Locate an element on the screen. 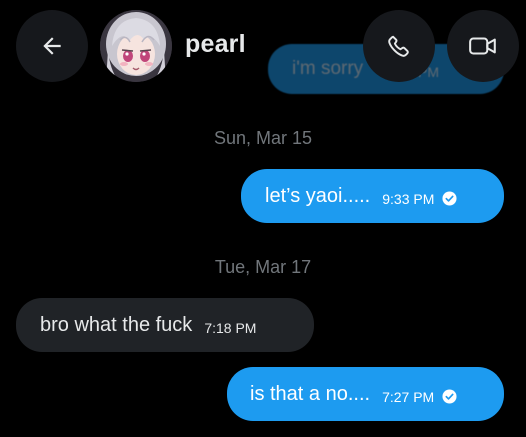  arrow-left-icon is located at coordinates (52, 46).